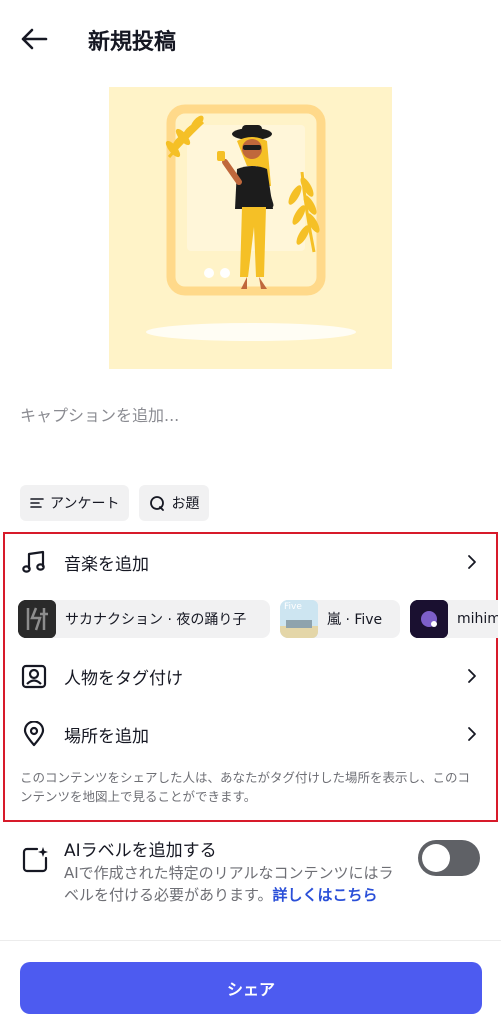 This screenshot has height=1024, width=501. I want to click on arrow-left-icon, so click(34, 39).